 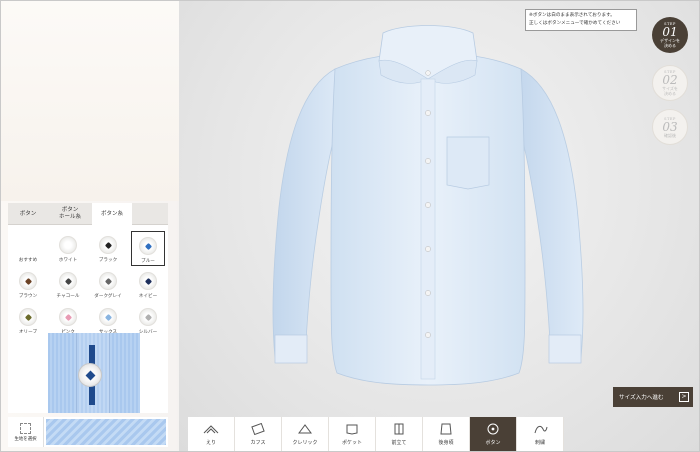 I want to click on tab-button-thread: ボタン糸, so click(x=112, y=214).